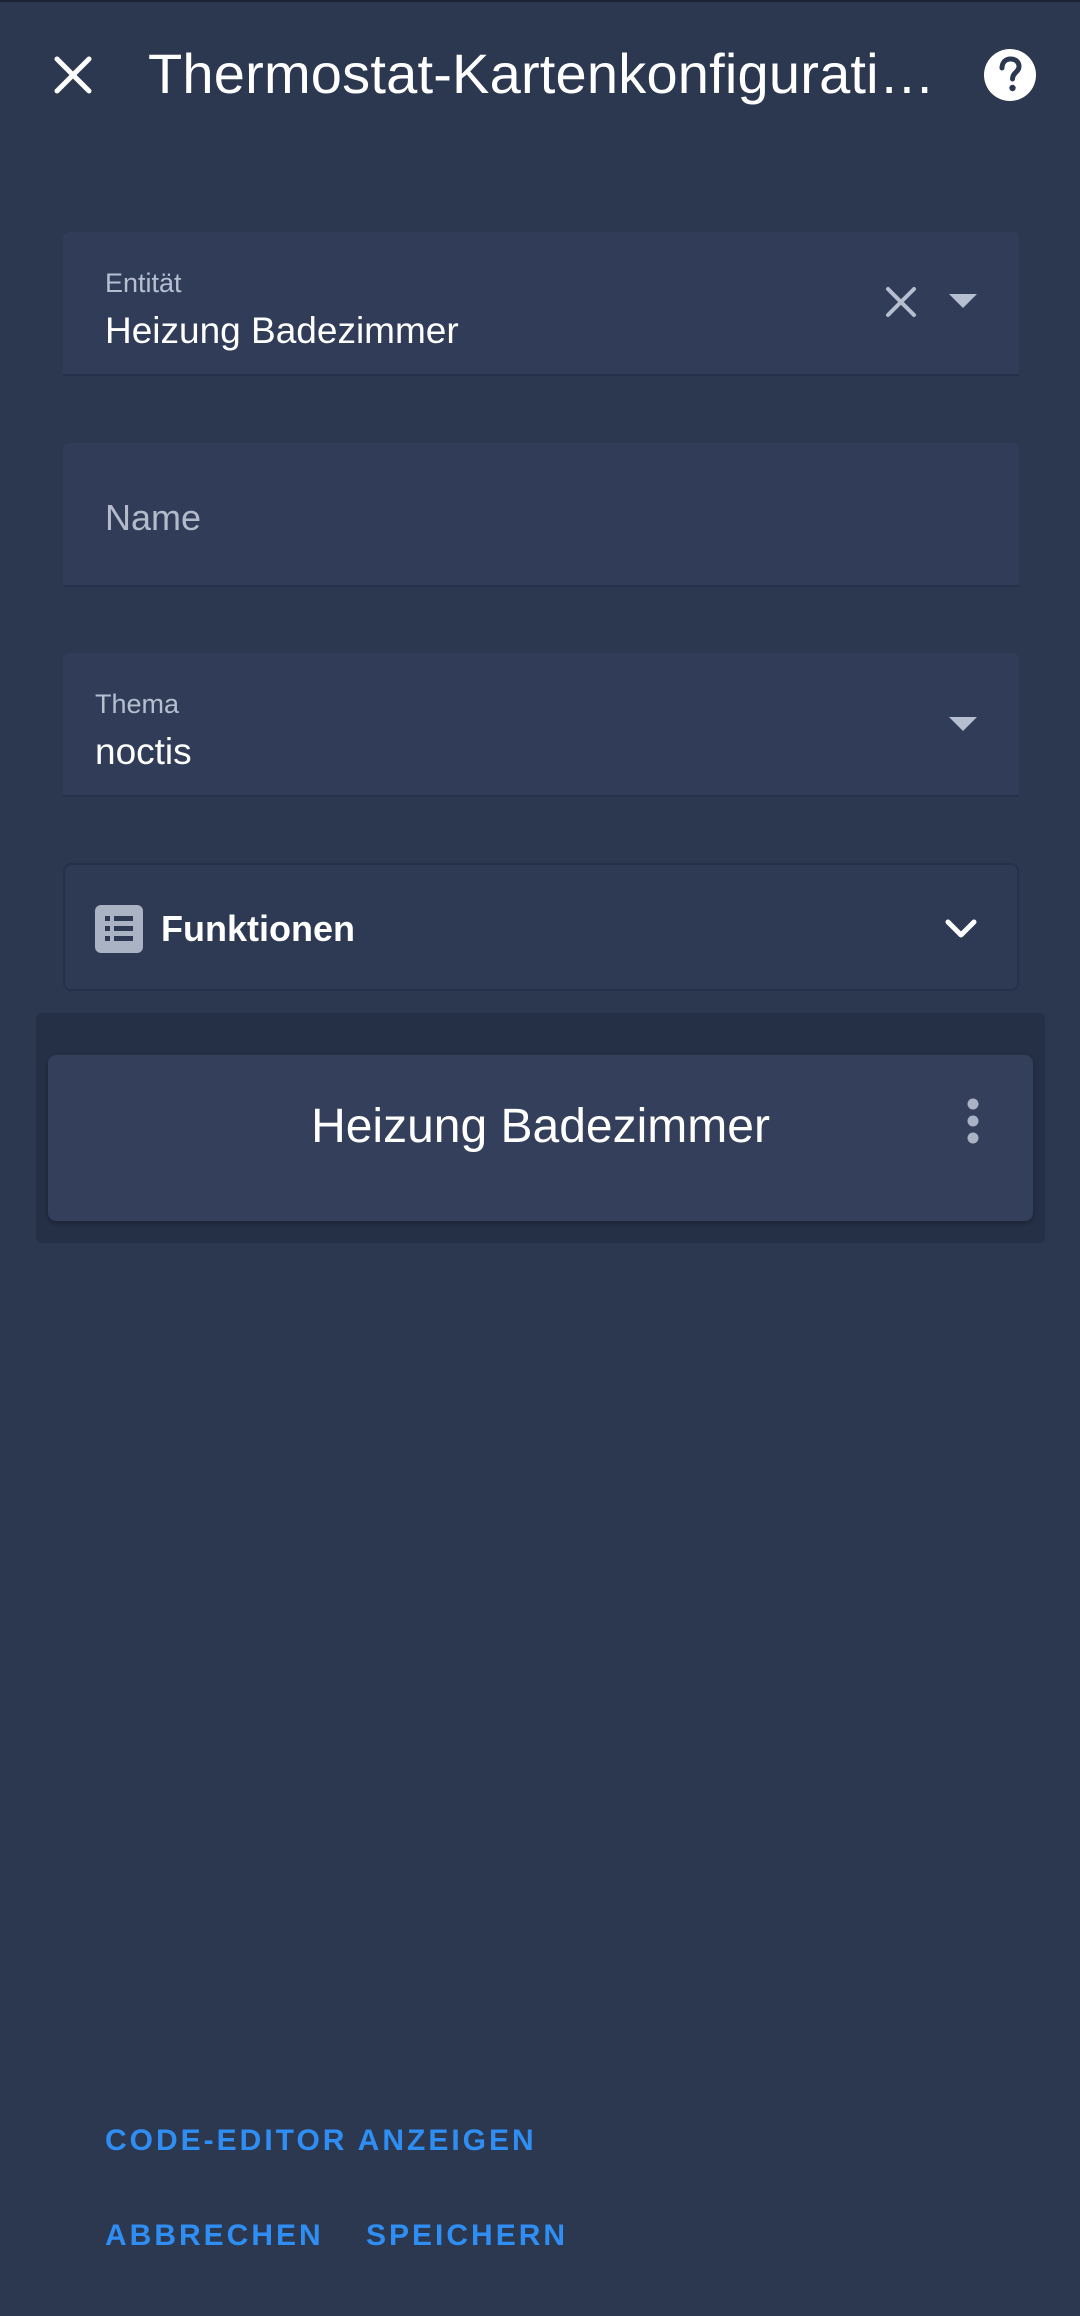 Image resolution: width=1080 pixels, height=2316 pixels. What do you see at coordinates (258, 928) in the screenshot?
I see `features-label: Funktionen` at bounding box center [258, 928].